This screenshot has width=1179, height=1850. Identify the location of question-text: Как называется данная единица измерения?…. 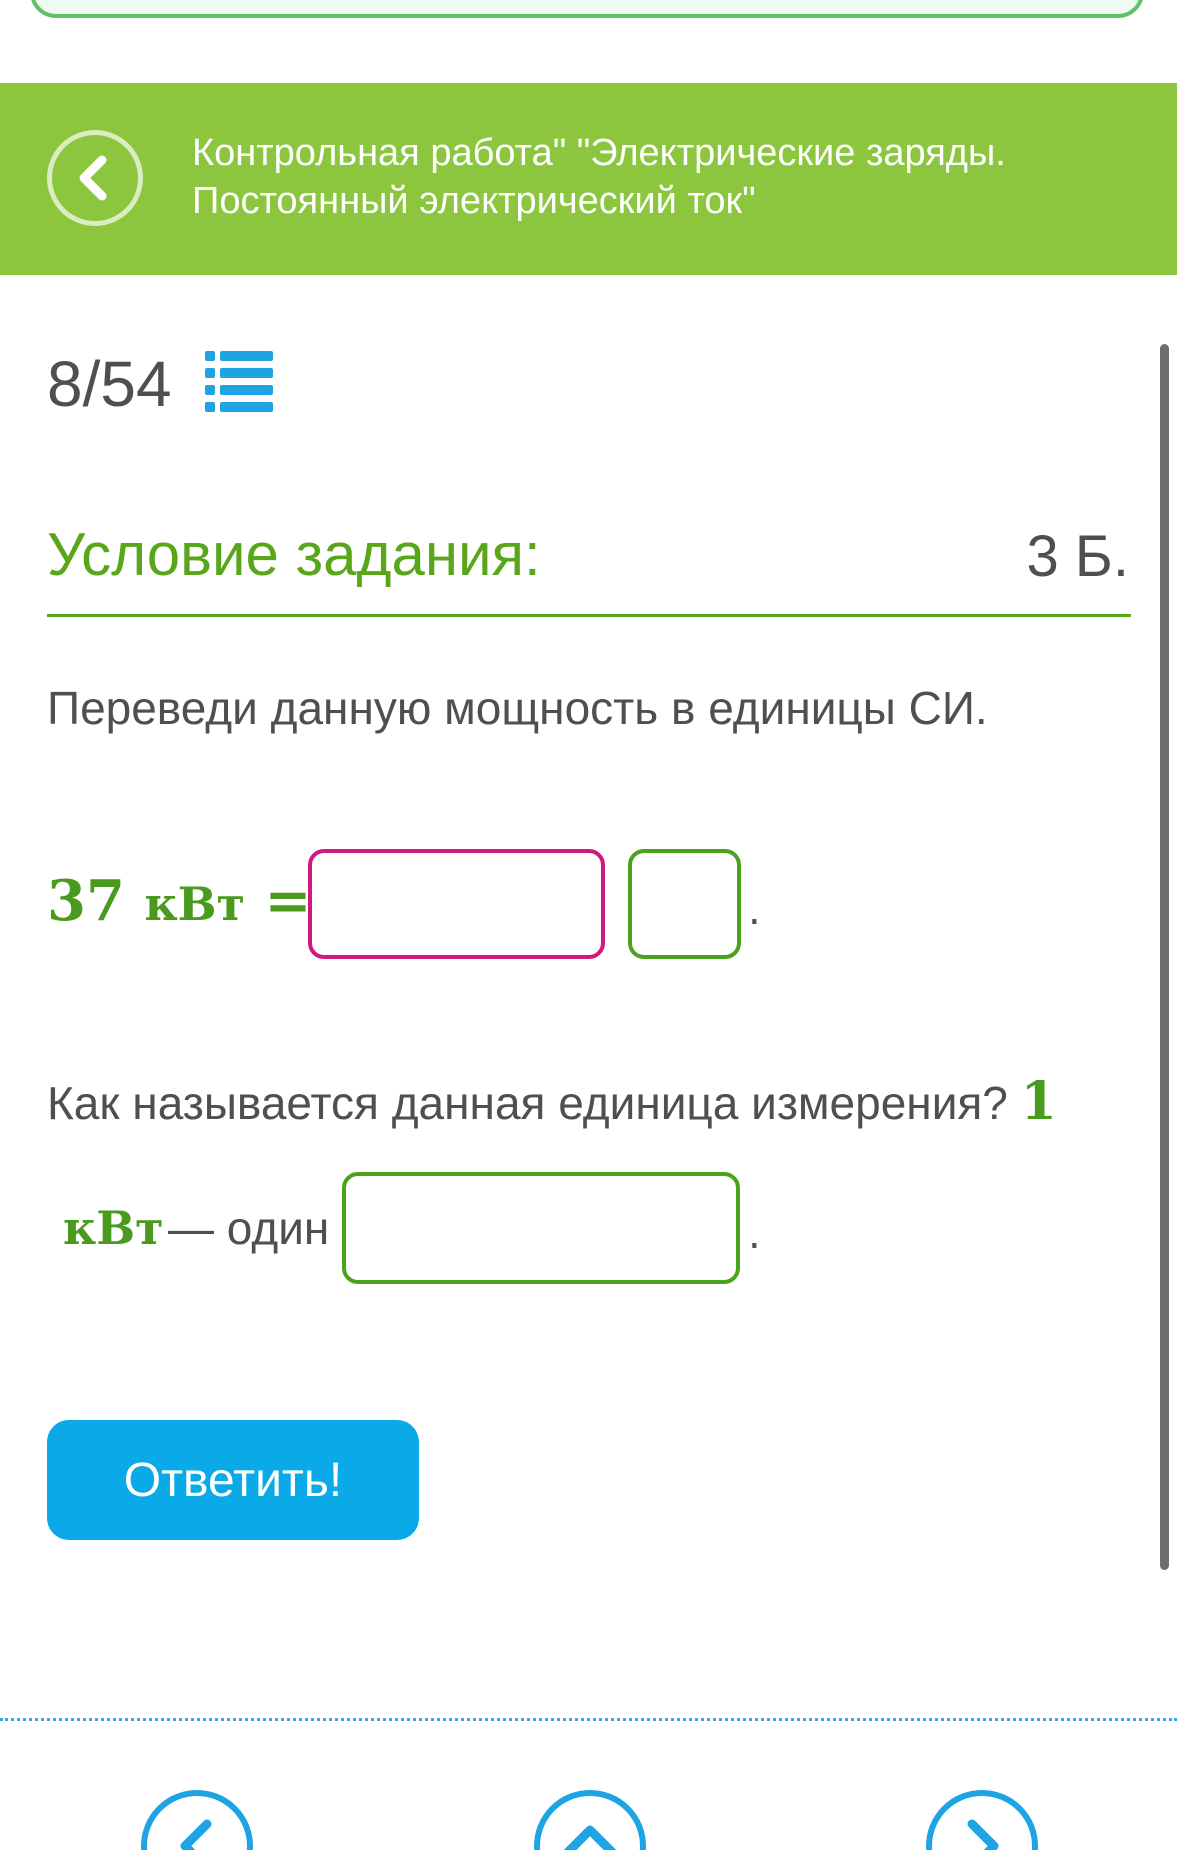
(552, 1102).